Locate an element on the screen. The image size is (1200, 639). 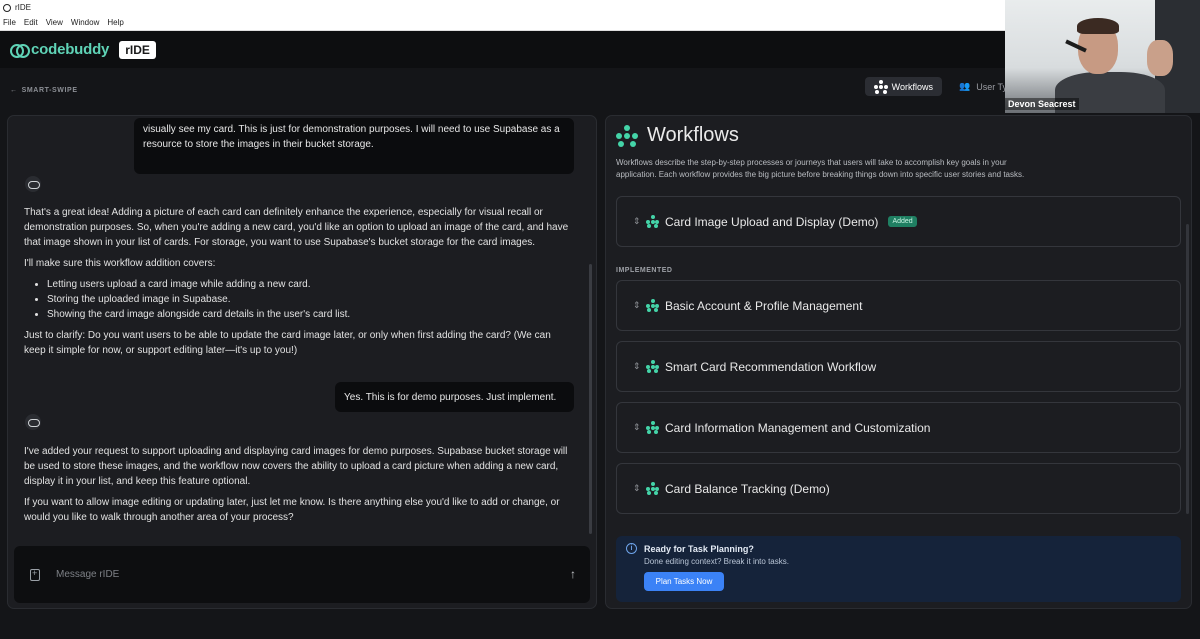
brand-name: codebuddy is located at coordinates (70, 49).